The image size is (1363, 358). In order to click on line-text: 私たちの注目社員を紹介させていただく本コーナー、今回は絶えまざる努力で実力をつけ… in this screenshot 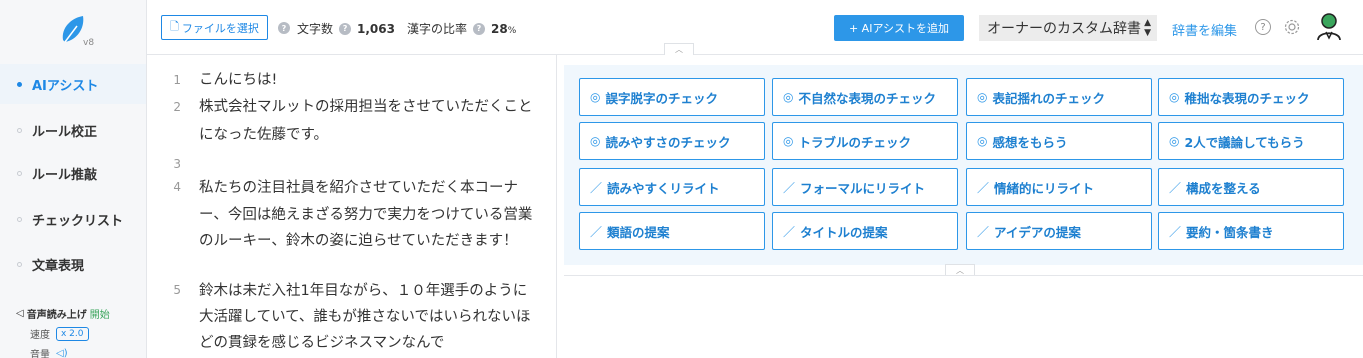, I will do `click(366, 214)`.